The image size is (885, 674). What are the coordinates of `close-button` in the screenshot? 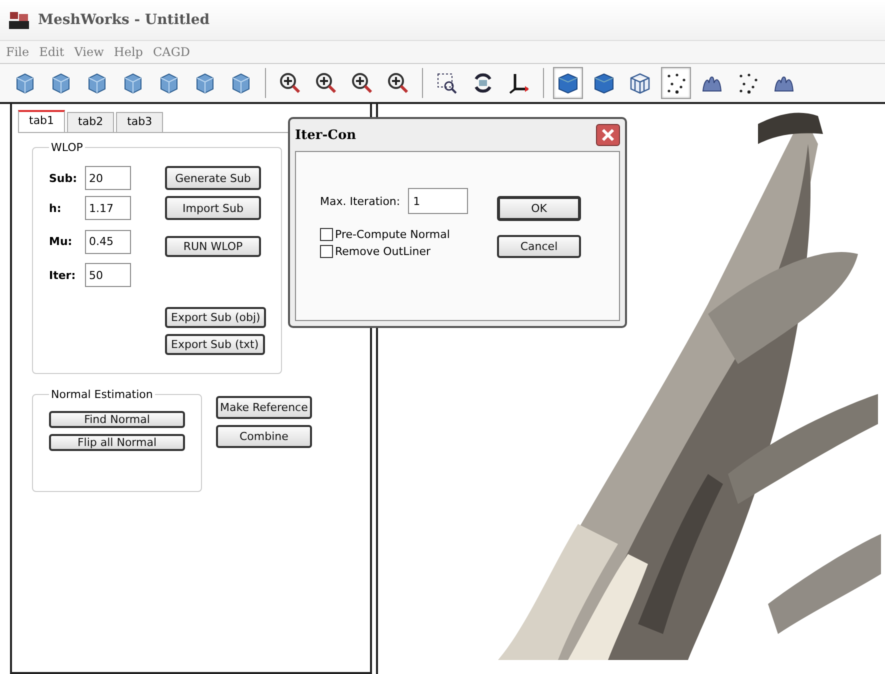 It's located at (608, 135).